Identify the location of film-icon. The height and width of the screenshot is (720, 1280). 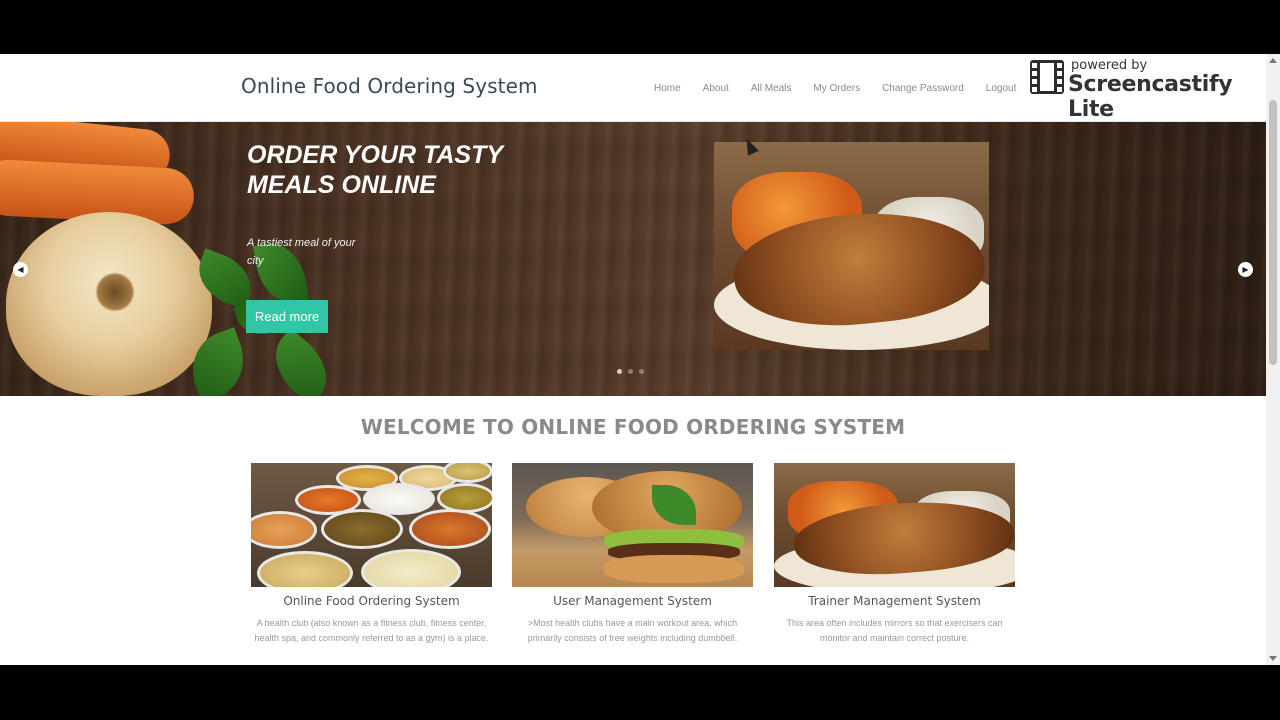
(1047, 77).